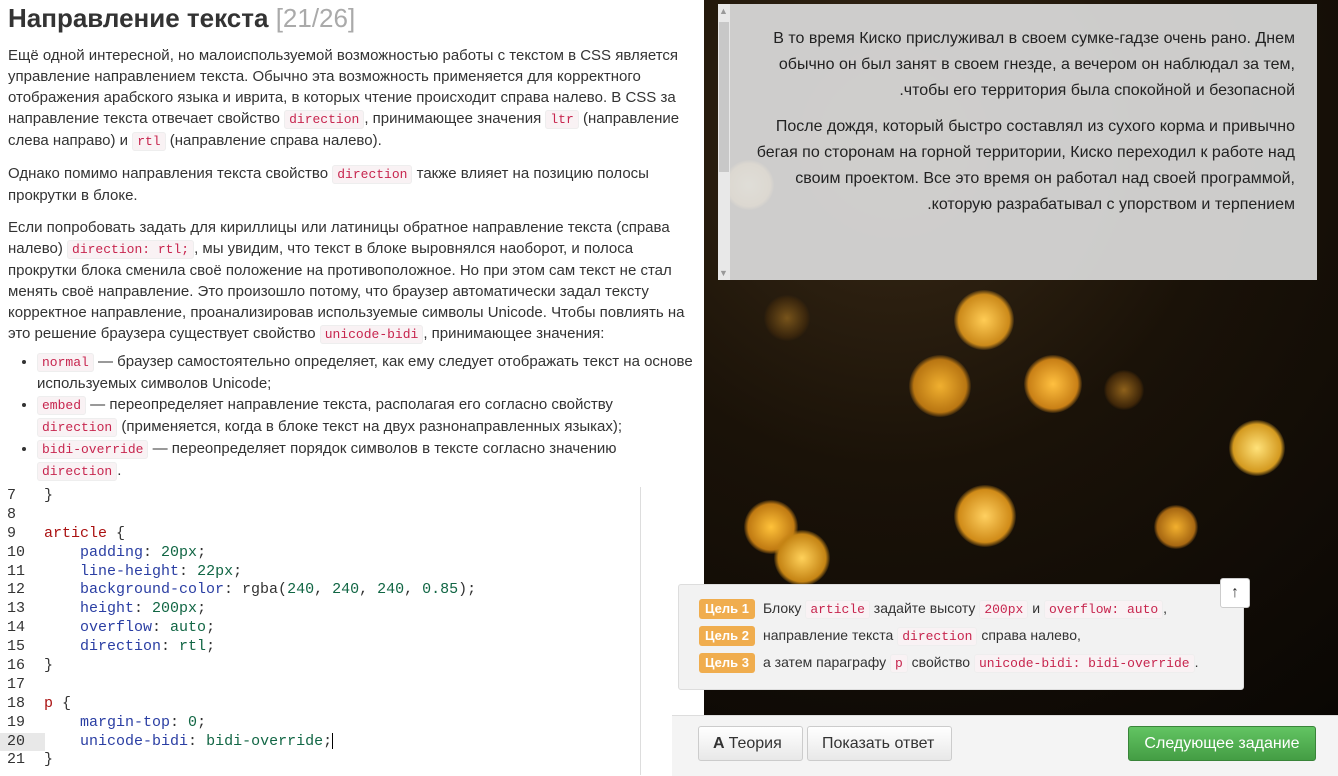 This screenshot has width=1338, height=776. What do you see at coordinates (16, 571) in the screenshot?
I see `line-number: 11` at bounding box center [16, 571].